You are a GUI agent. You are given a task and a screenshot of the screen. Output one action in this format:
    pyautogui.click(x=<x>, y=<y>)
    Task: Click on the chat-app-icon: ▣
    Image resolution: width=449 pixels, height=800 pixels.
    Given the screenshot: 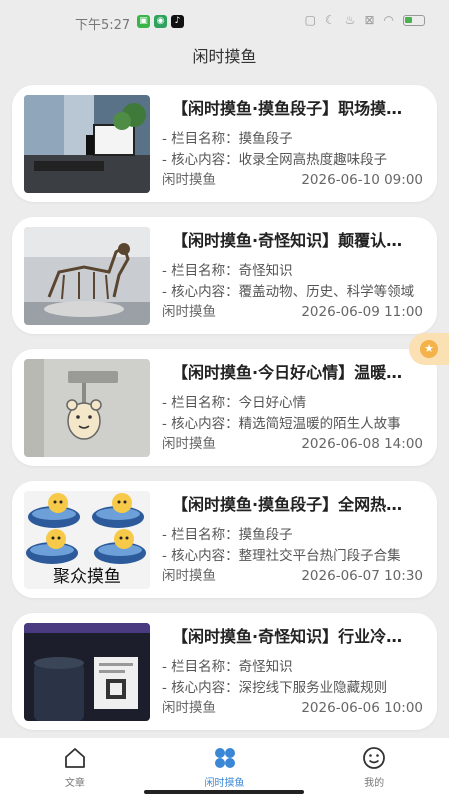 What is the action you would take?
    pyautogui.click(x=143, y=21)
    